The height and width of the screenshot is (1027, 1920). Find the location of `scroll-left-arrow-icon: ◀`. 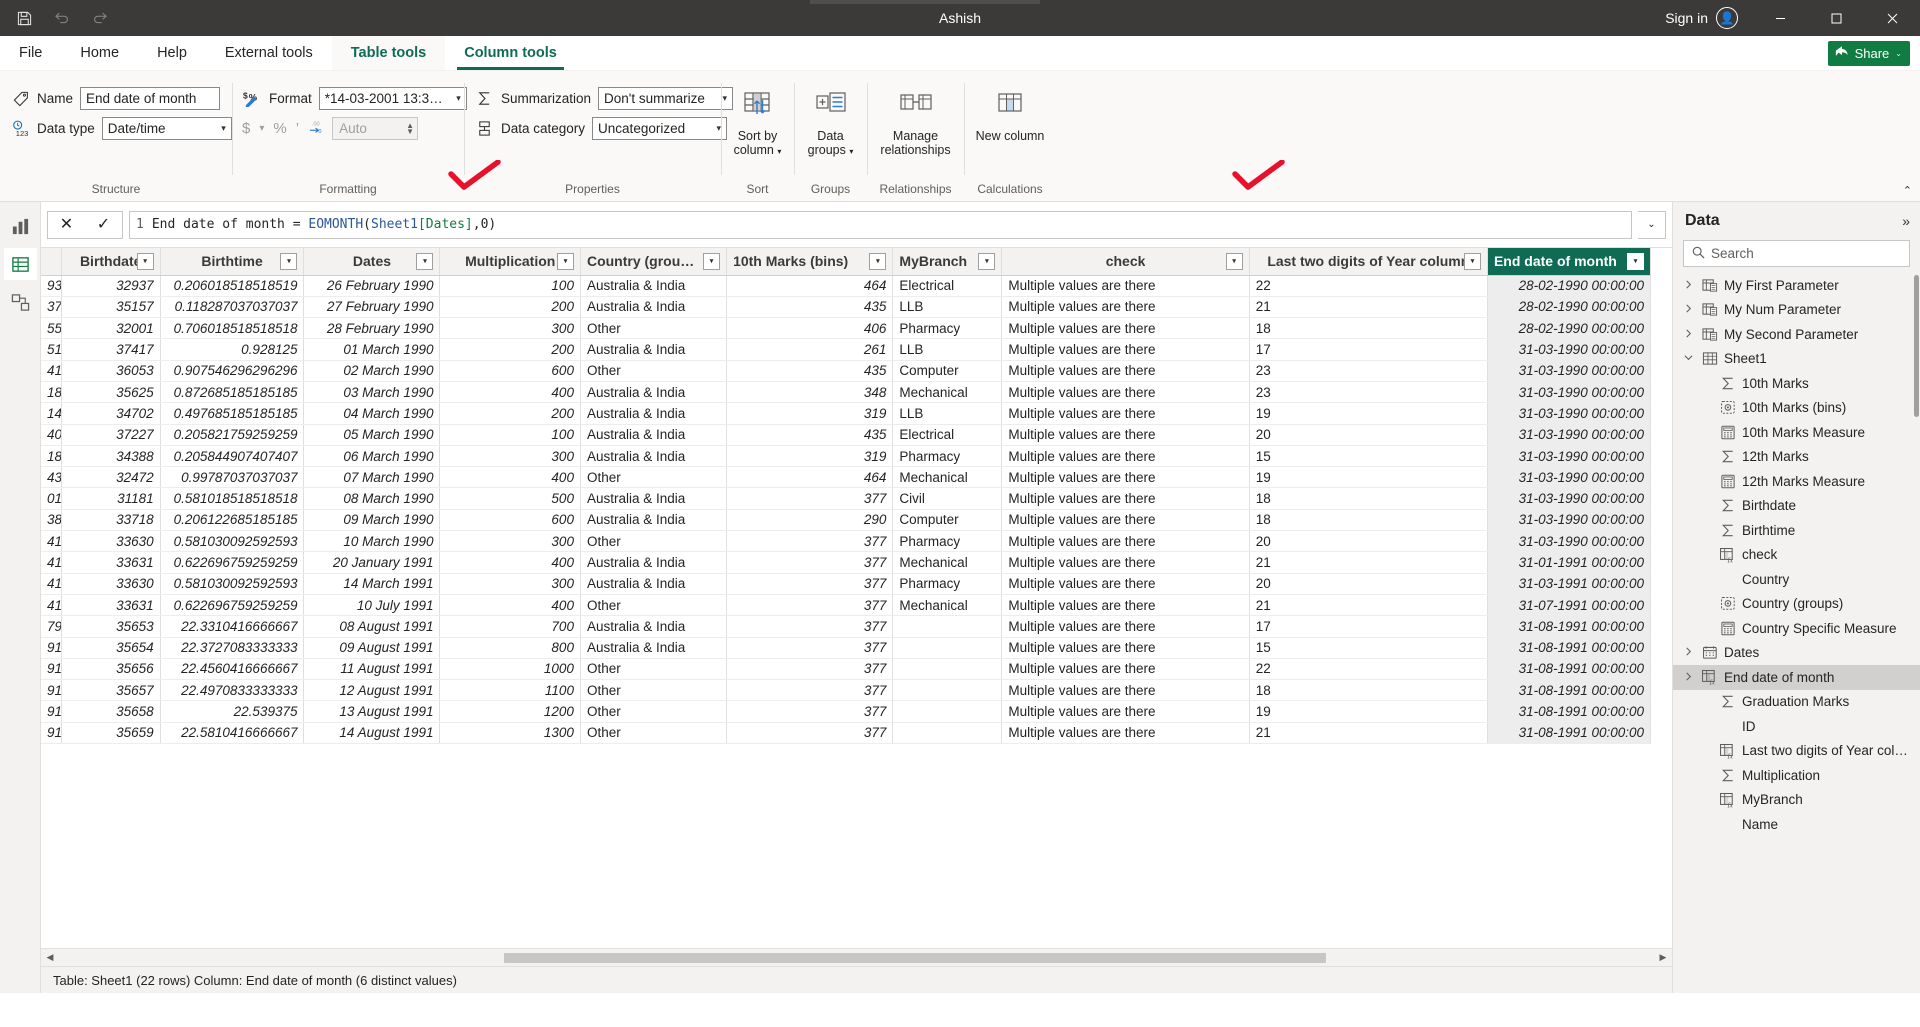

scroll-left-arrow-icon: ◀ is located at coordinates (50, 957).